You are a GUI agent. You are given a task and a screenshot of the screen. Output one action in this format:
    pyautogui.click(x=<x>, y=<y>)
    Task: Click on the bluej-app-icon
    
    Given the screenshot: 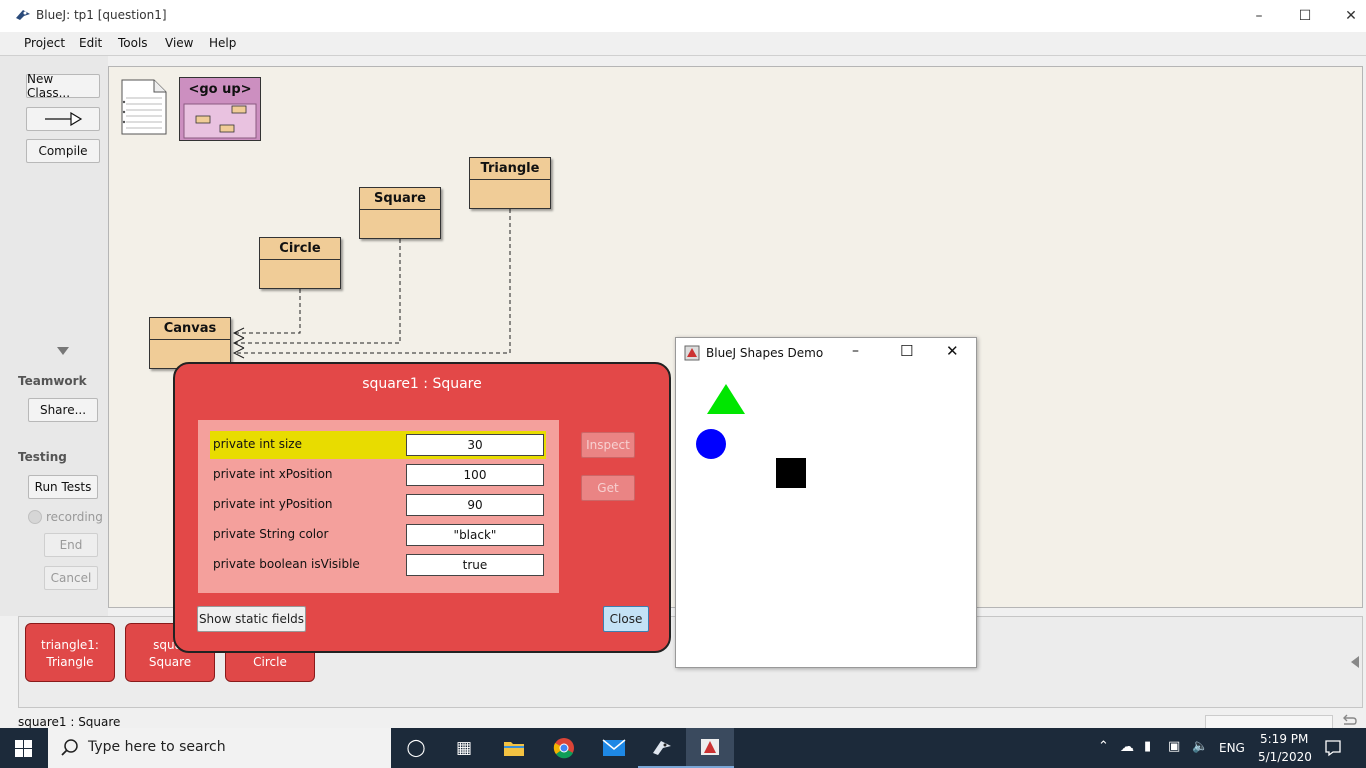 What is the action you would take?
    pyautogui.click(x=23, y=15)
    